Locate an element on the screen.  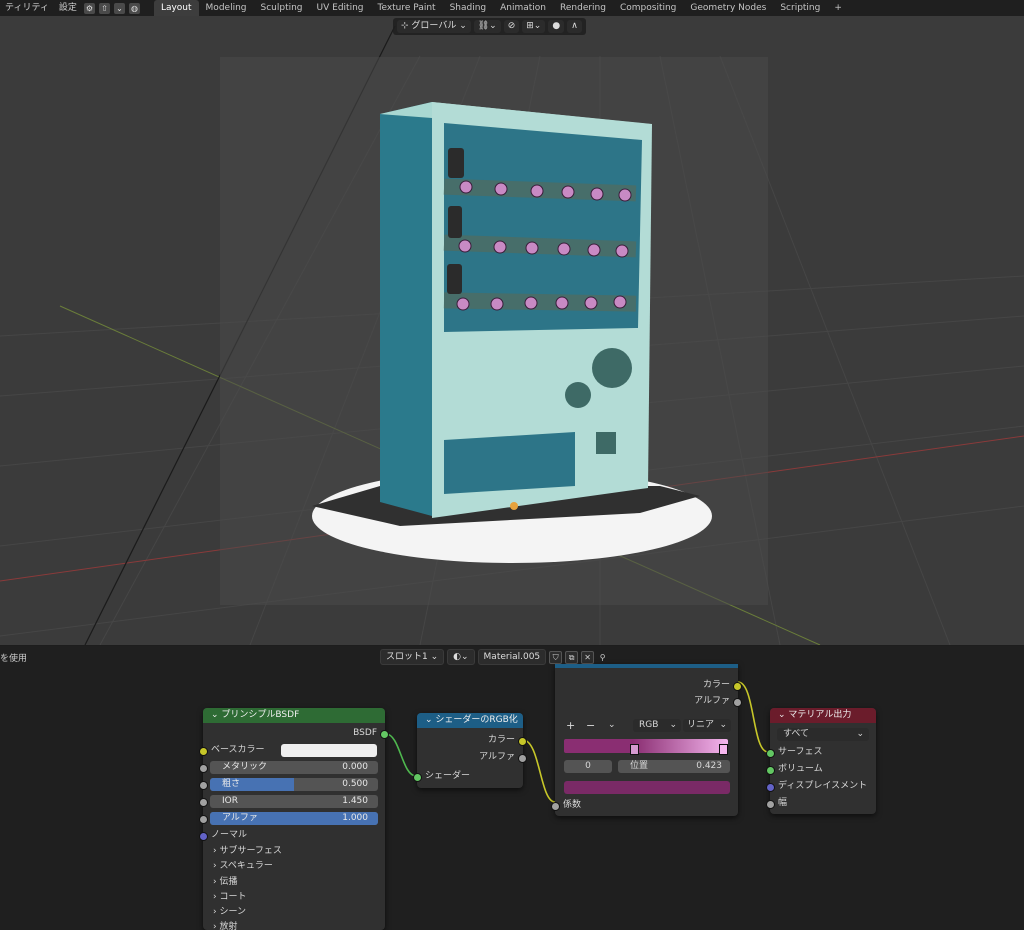
bsdf-output-socket is located at coordinates (384, 734).